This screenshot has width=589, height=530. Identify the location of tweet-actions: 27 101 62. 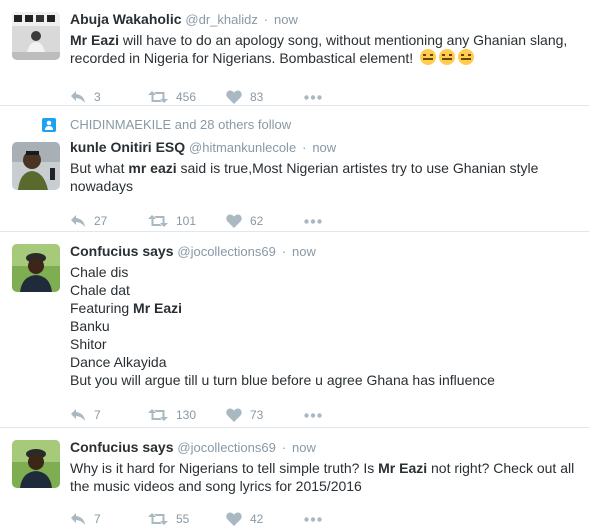
(323, 221).